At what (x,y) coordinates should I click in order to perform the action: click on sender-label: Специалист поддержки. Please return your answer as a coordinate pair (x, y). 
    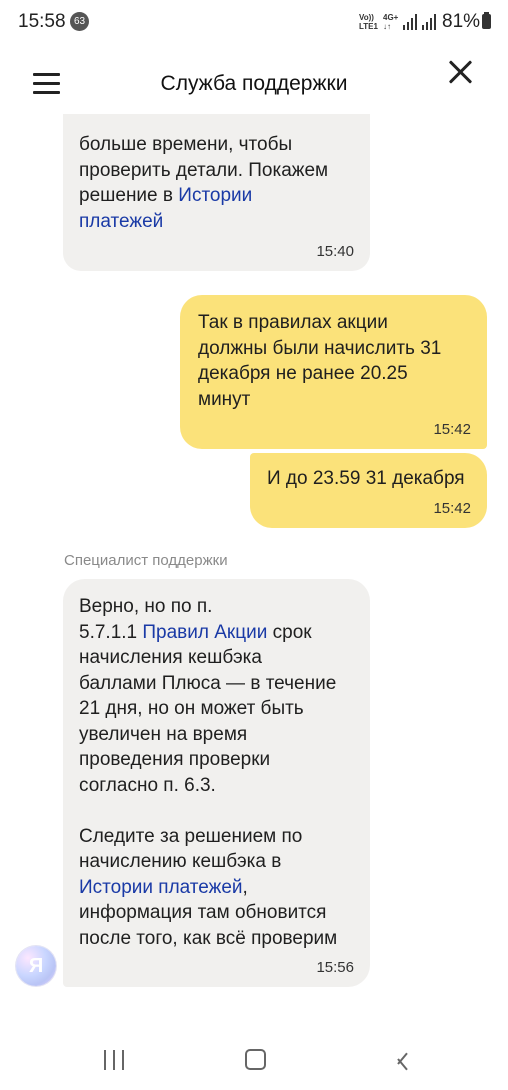
    Looking at the image, I should click on (146, 560).